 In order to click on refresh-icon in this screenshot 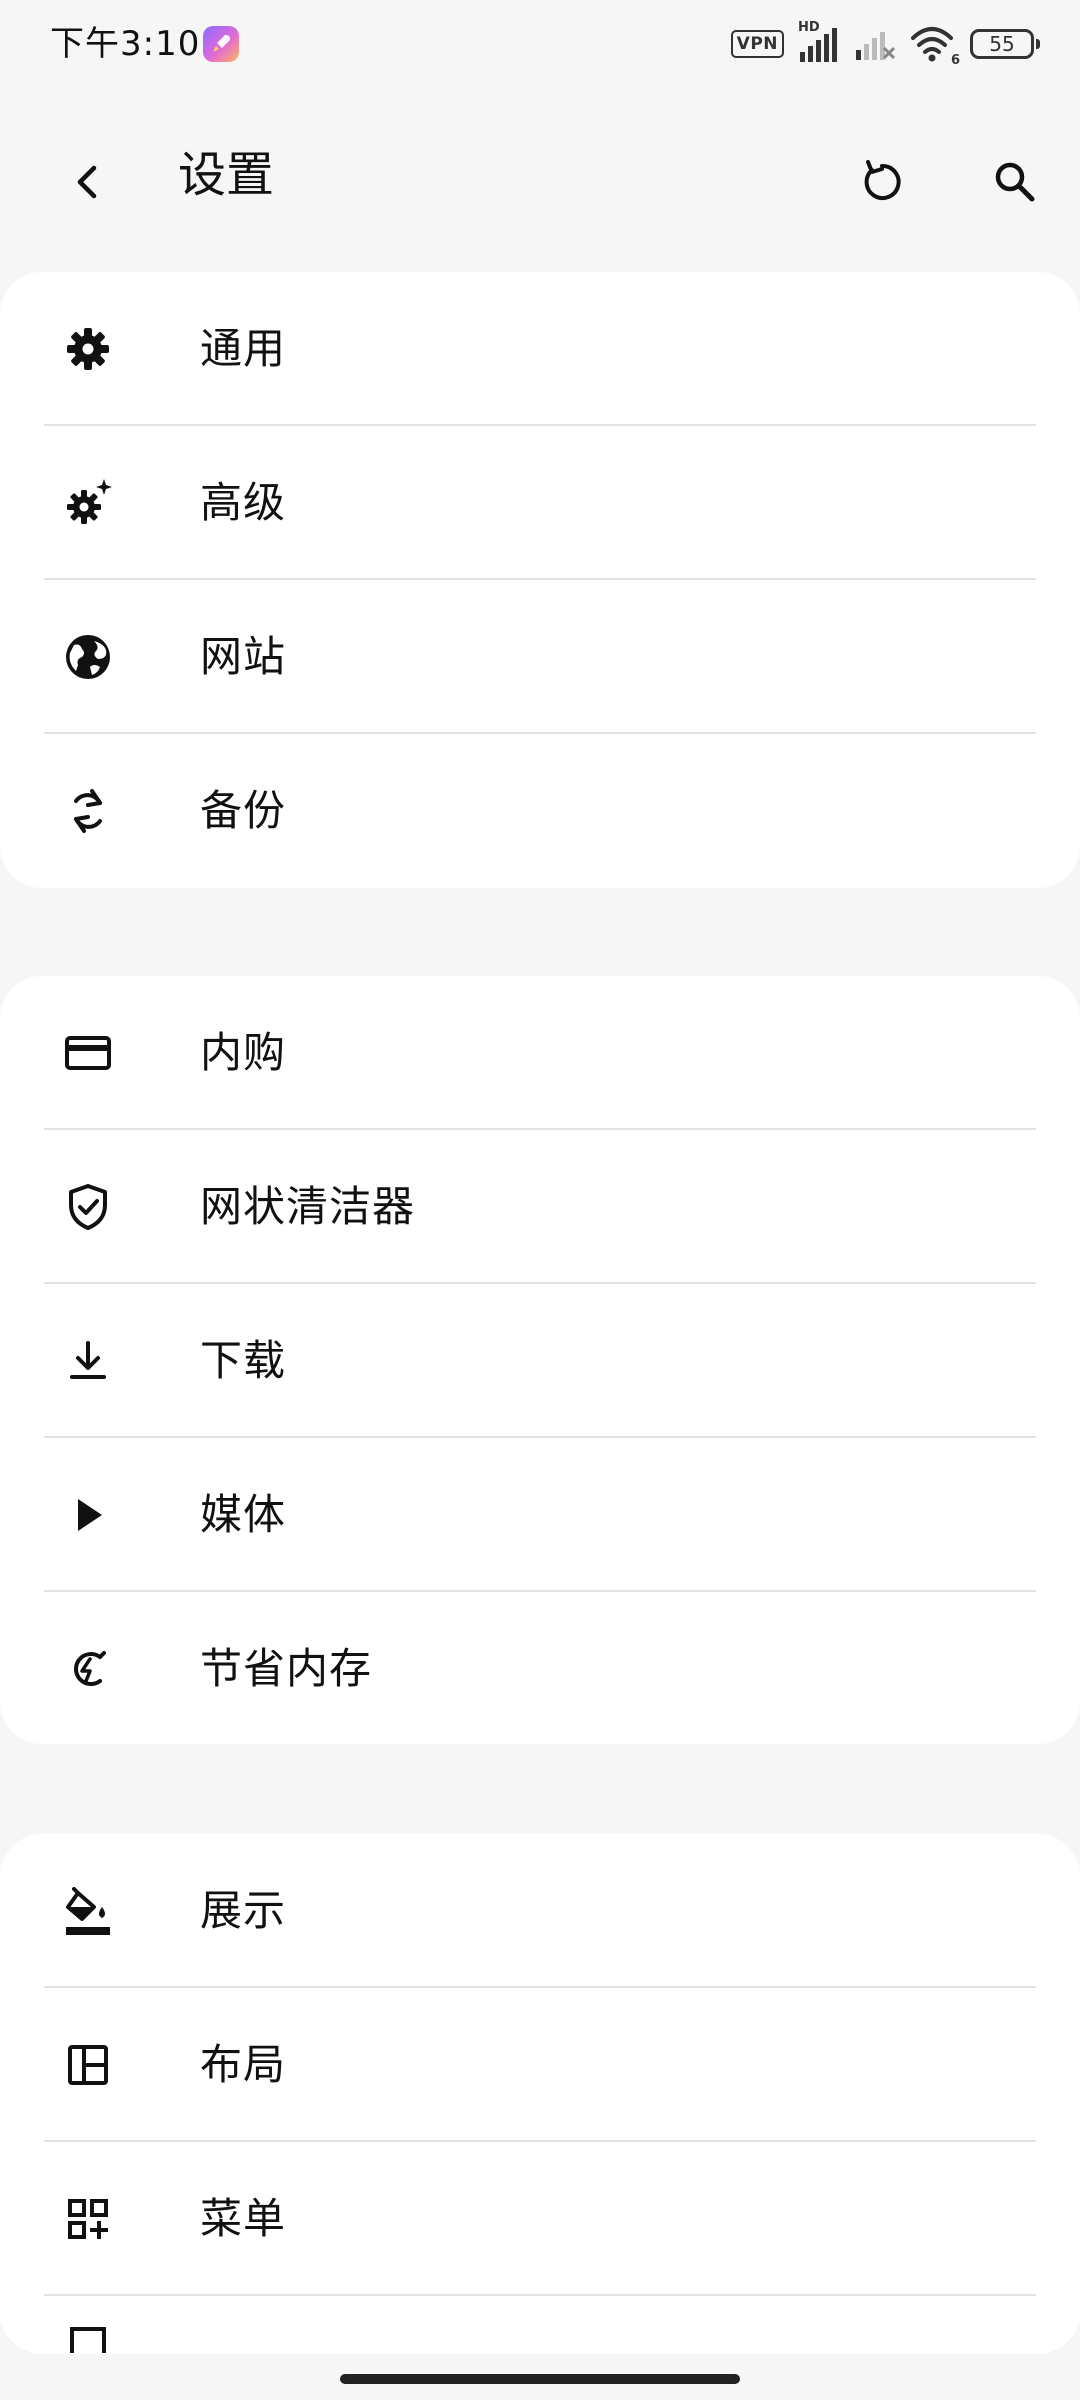, I will do `click(882, 180)`.